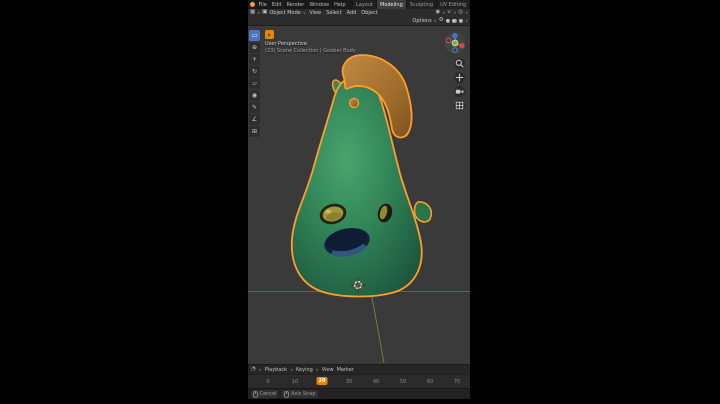  Describe the element at coordinates (460, 13) in the screenshot. I see `proportional-editing-icon: ◎` at that location.